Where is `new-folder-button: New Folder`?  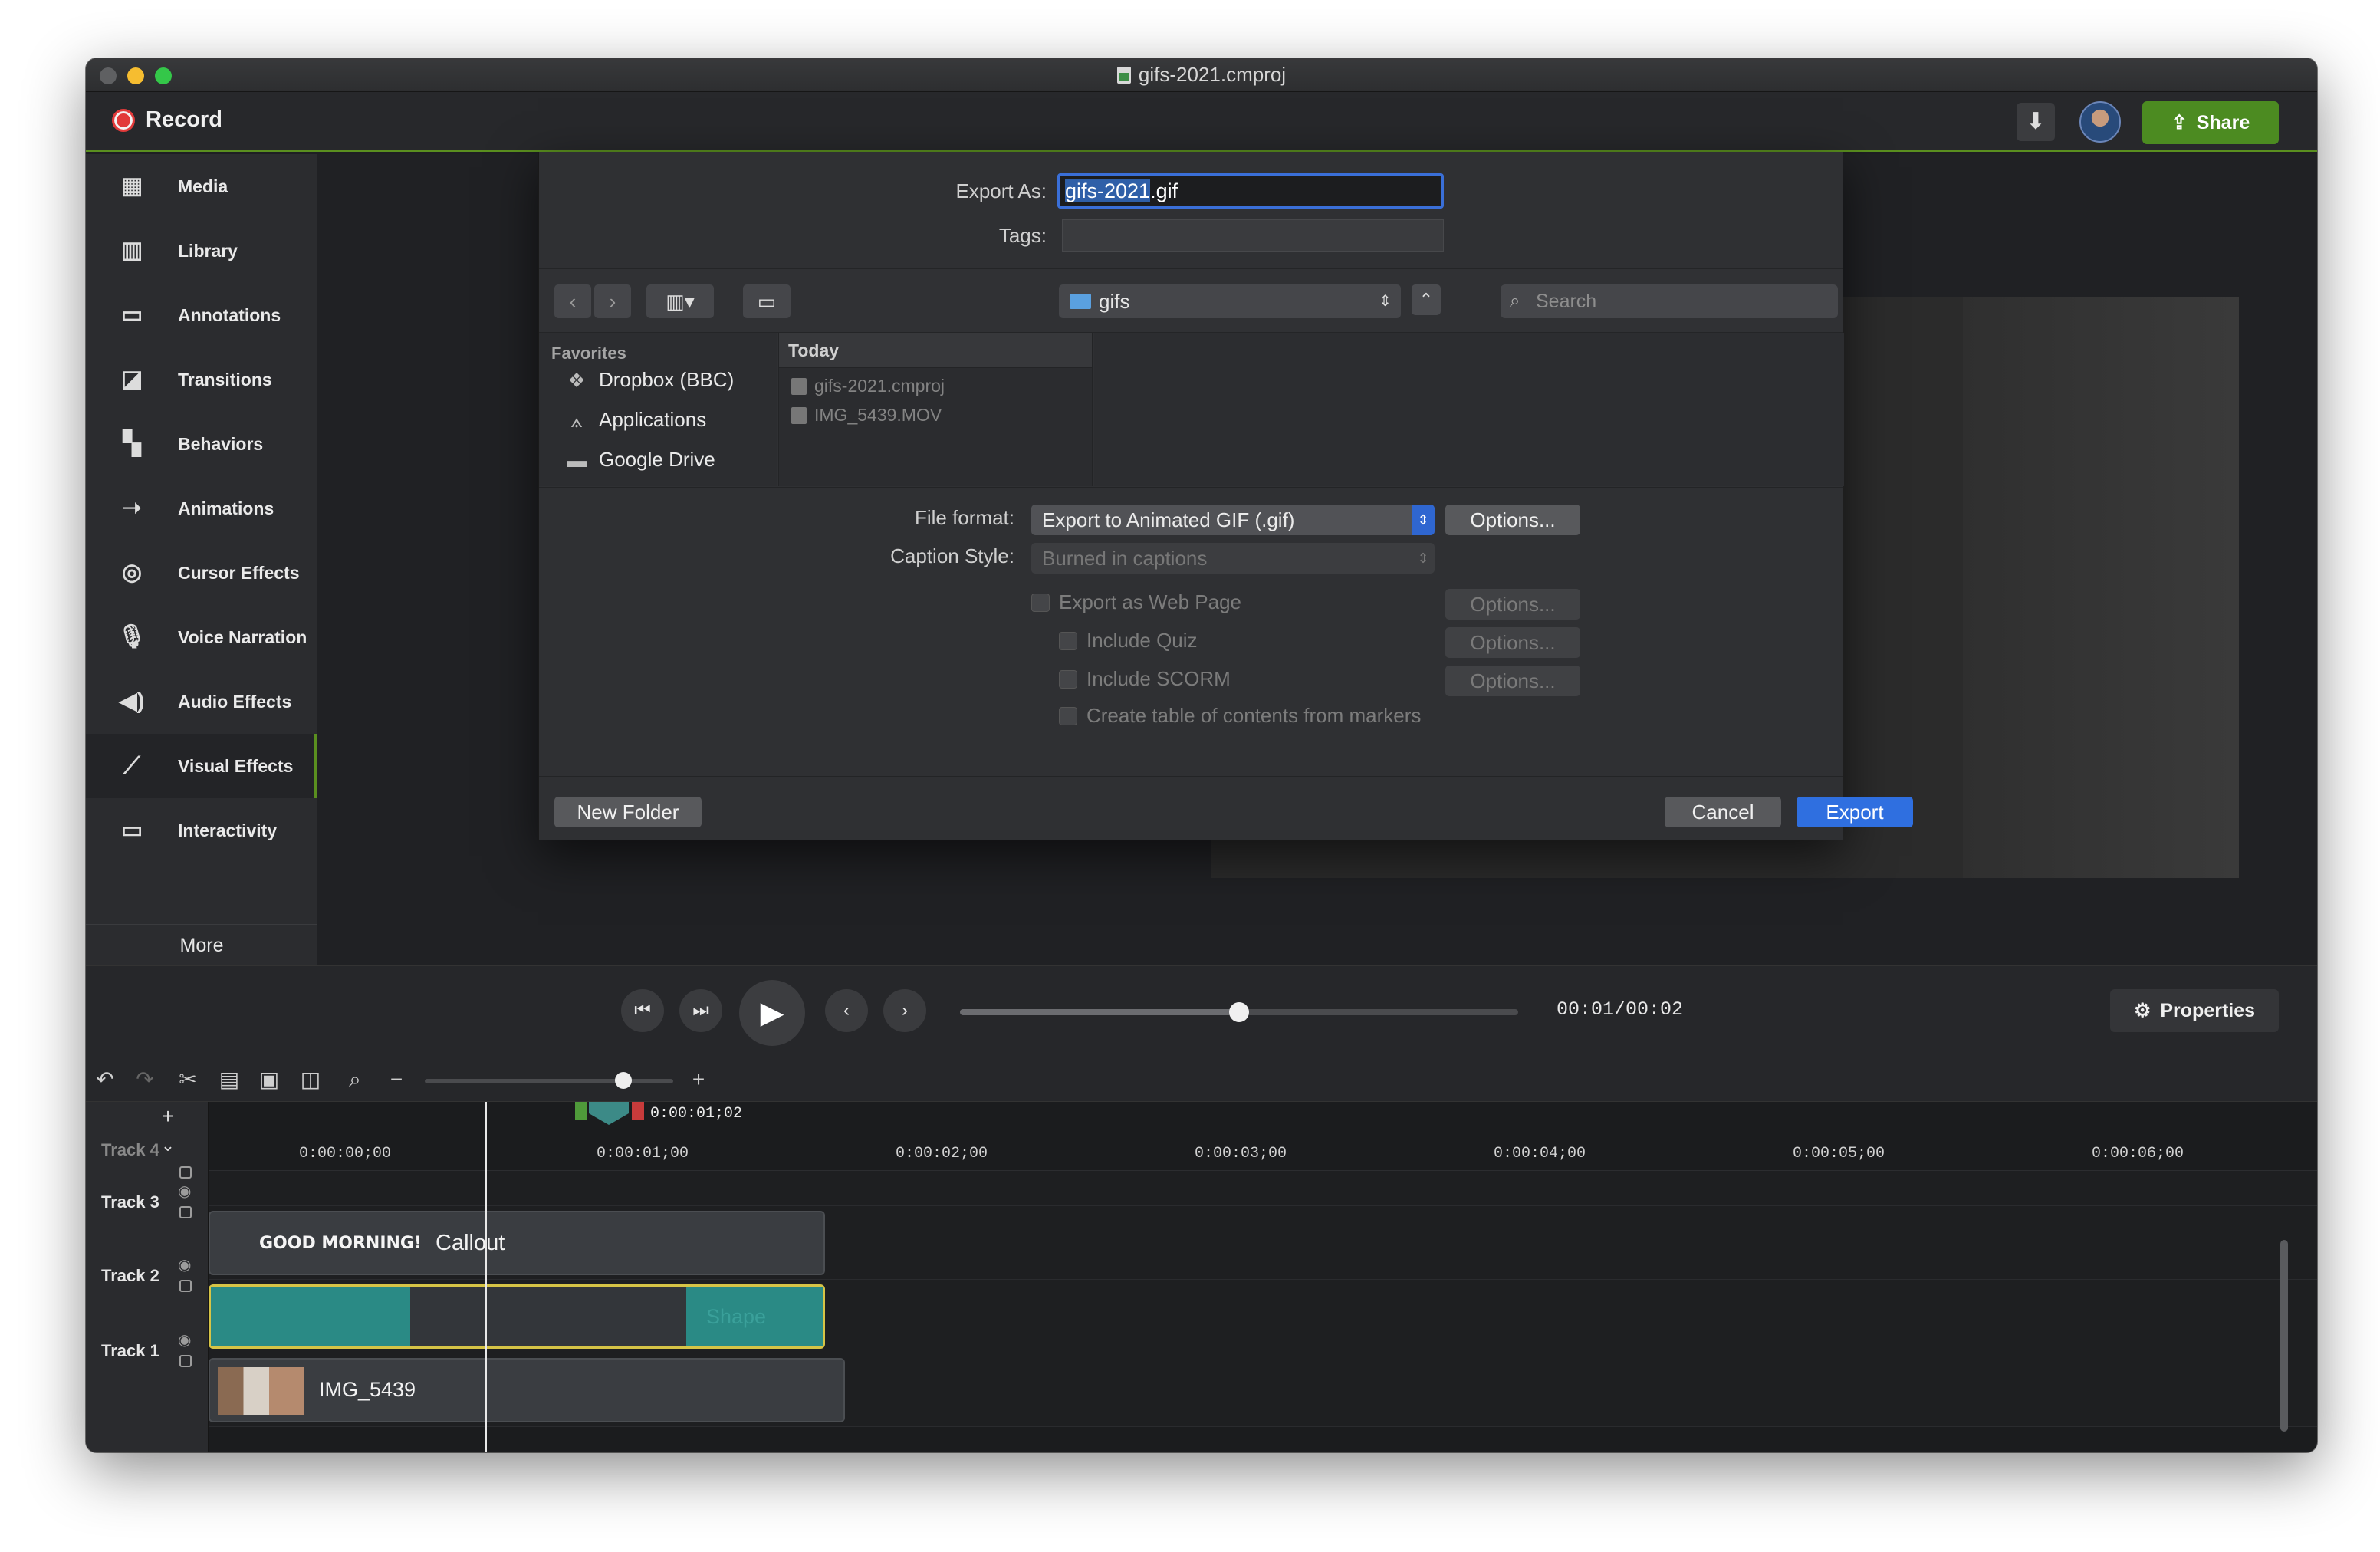 new-folder-button: New Folder is located at coordinates (628, 812).